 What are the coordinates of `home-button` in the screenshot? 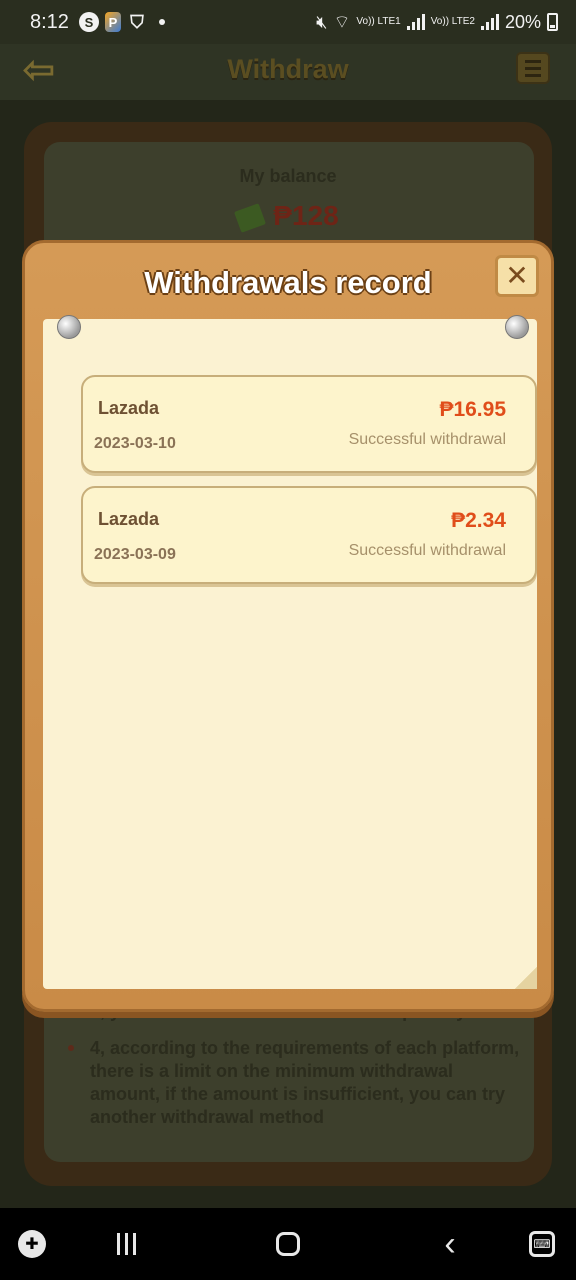 It's located at (288, 1244).